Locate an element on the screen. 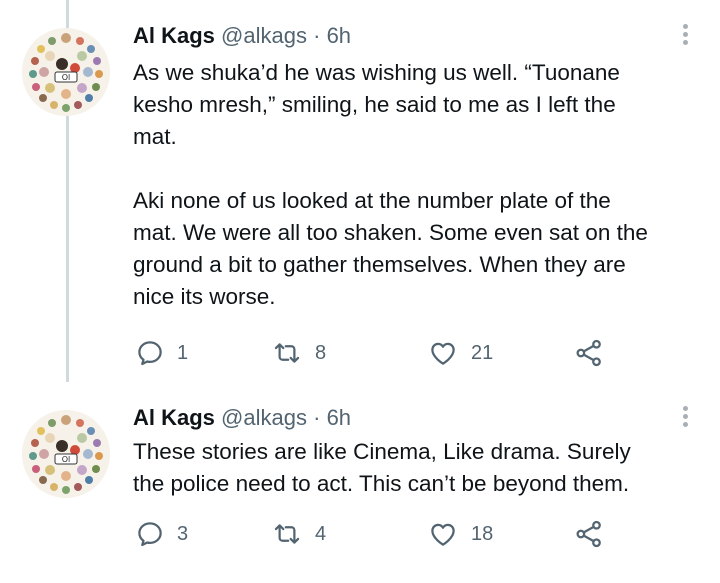  reply-button: 1 is located at coordinates (161, 353).